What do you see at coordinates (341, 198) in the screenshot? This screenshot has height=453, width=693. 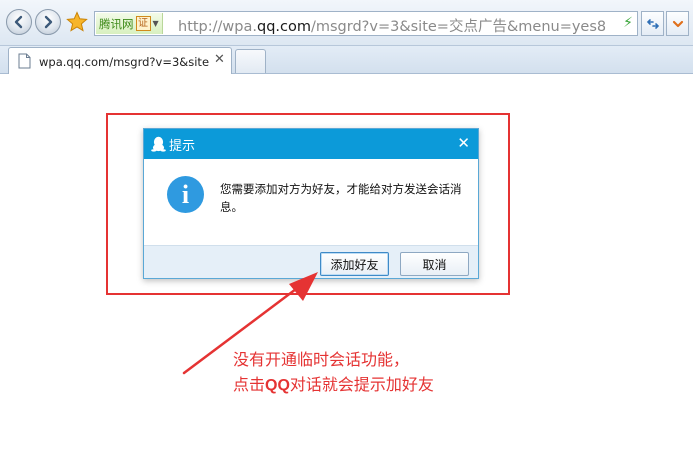 I see `dialog-message: 您需要添加对方为好友，才能给对方发送会话消息。` at bounding box center [341, 198].